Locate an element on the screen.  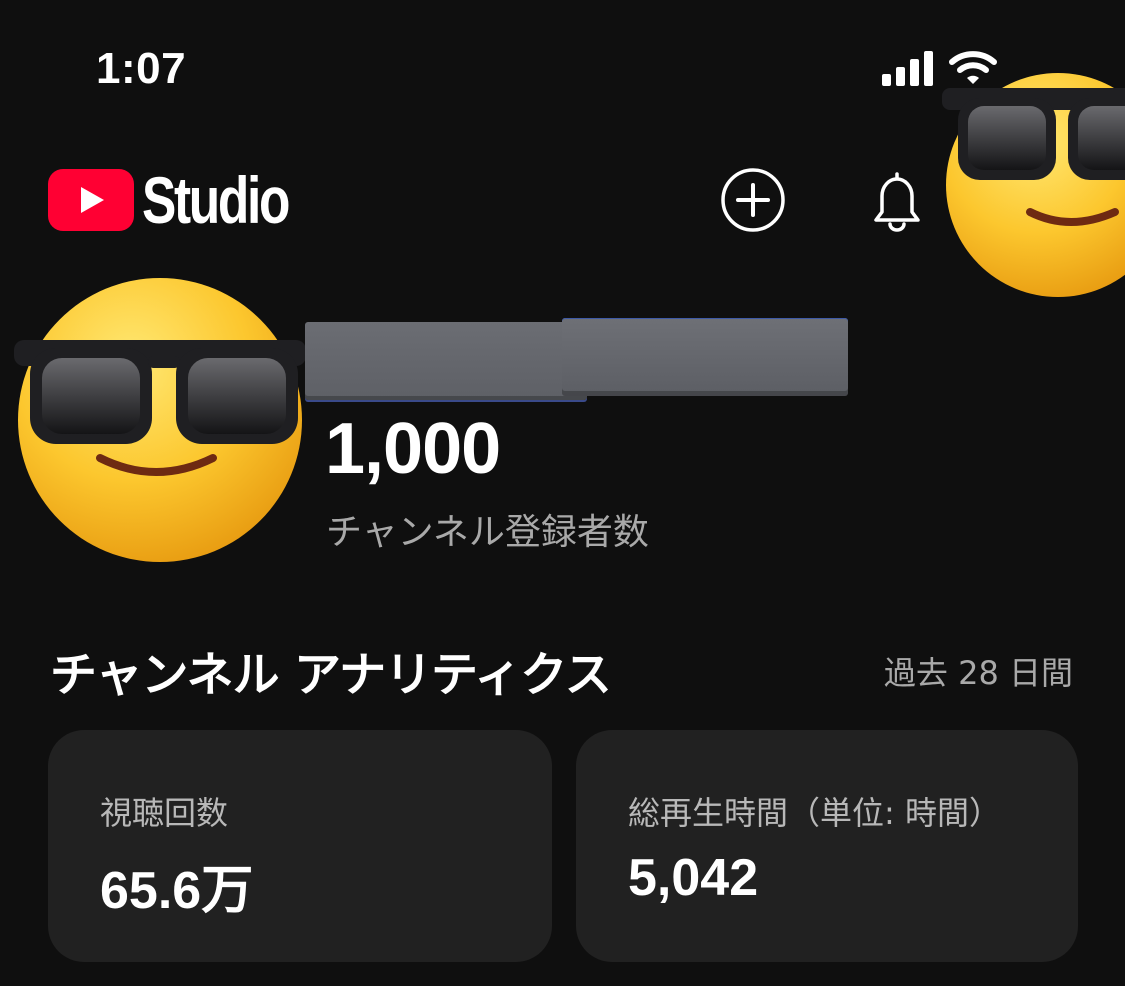
bell-icon is located at coordinates (897, 202).